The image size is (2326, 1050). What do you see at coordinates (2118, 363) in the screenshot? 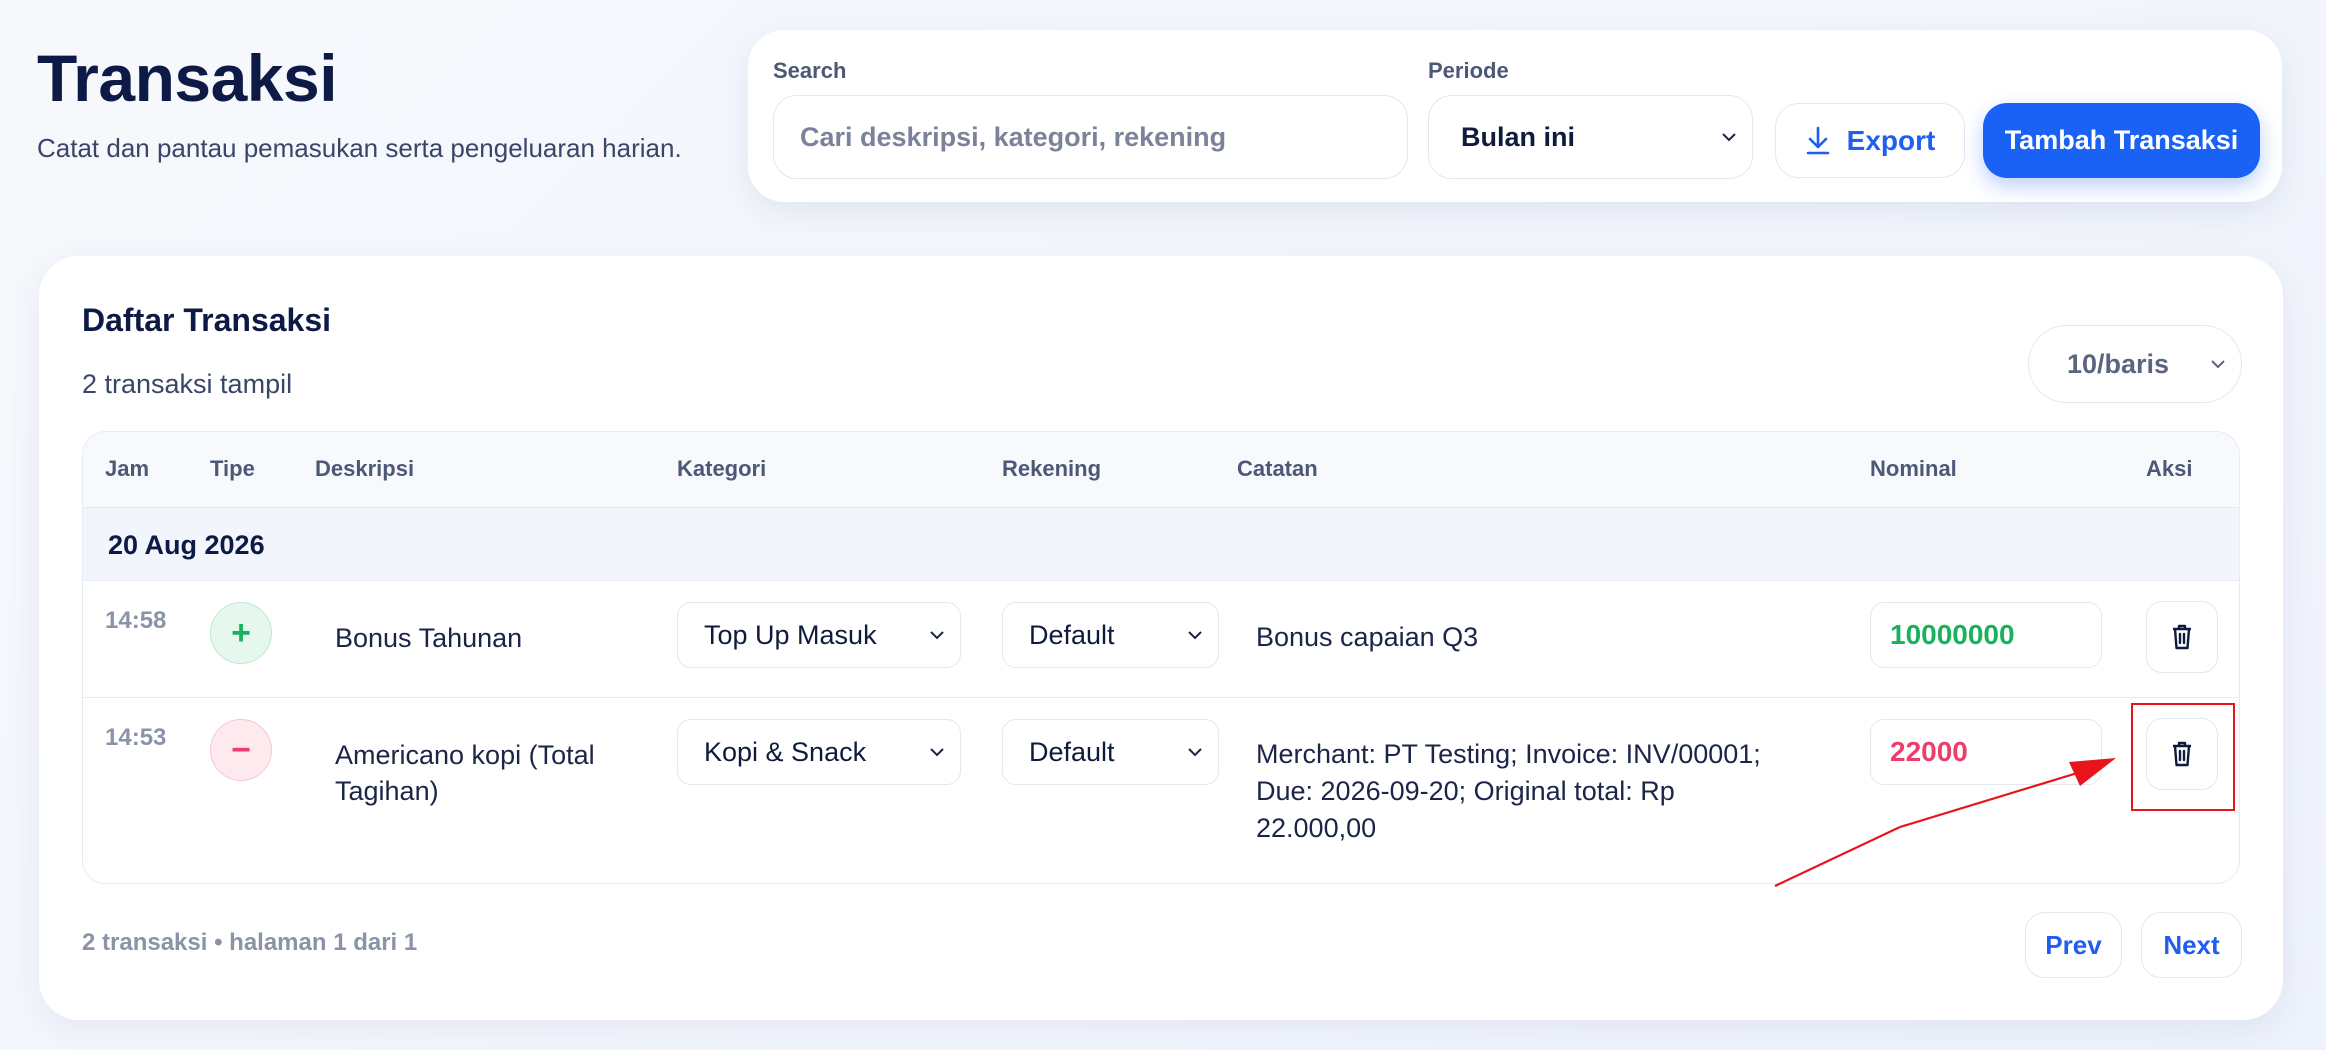
I see `rows-per-page-value: 10/baris` at bounding box center [2118, 363].